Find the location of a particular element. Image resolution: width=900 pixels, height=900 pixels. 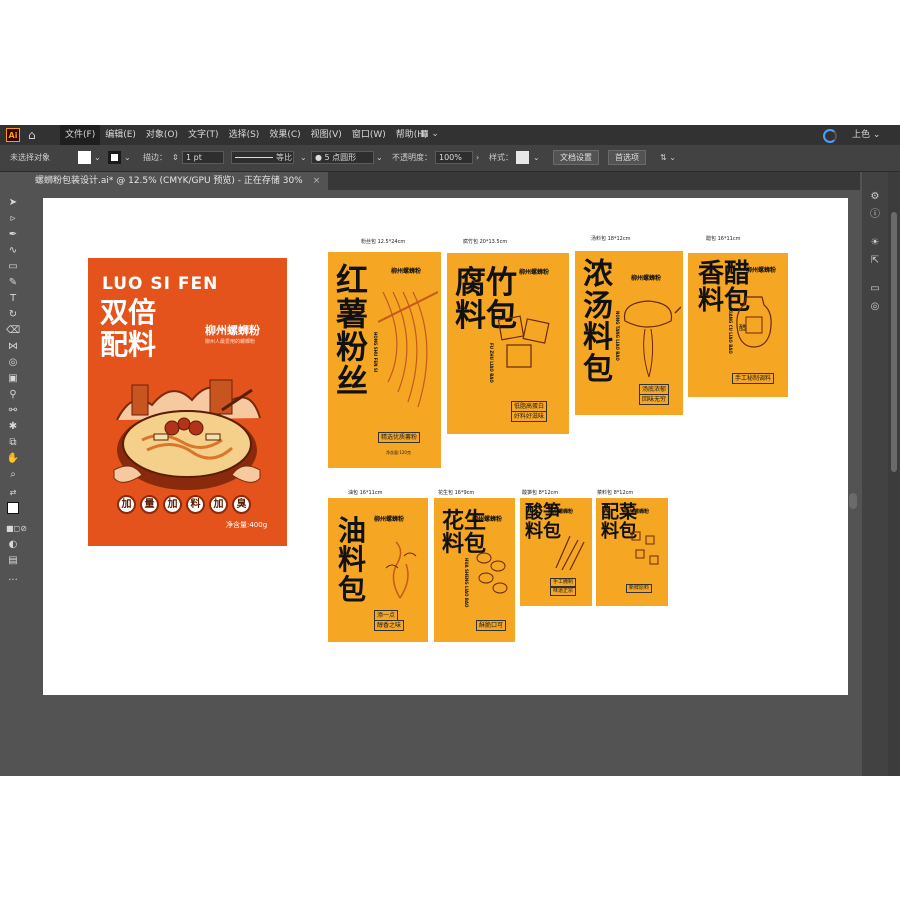

zoom-tool-icon: ⌕ is located at coordinates (13, 475).